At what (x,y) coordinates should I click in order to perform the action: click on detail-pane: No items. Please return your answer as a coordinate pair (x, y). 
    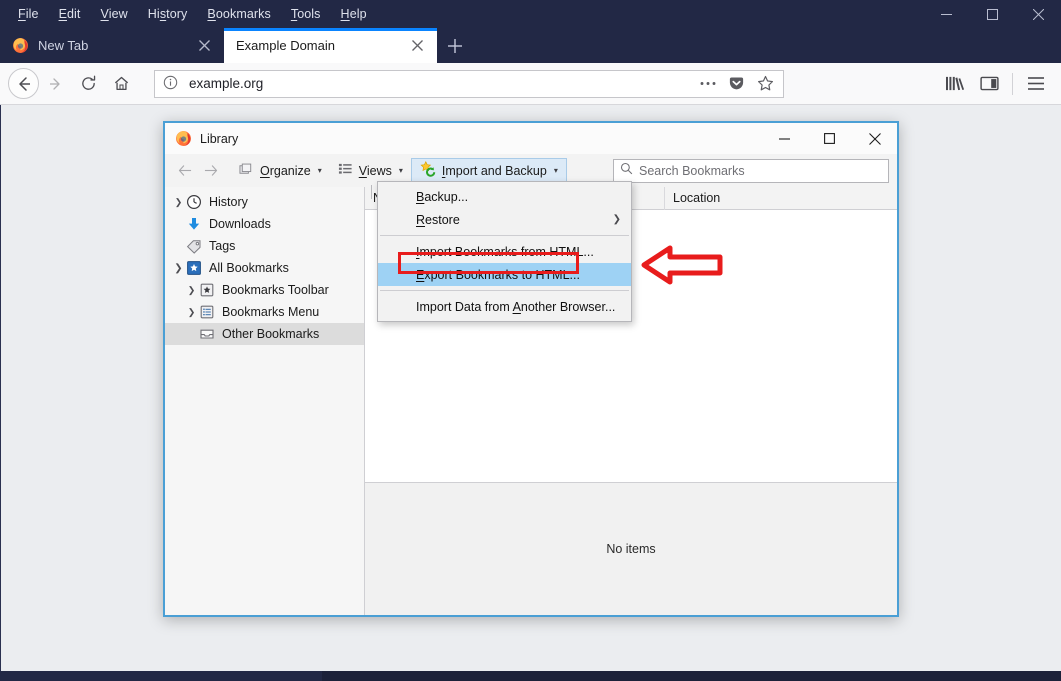
    Looking at the image, I should click on (631, 548).